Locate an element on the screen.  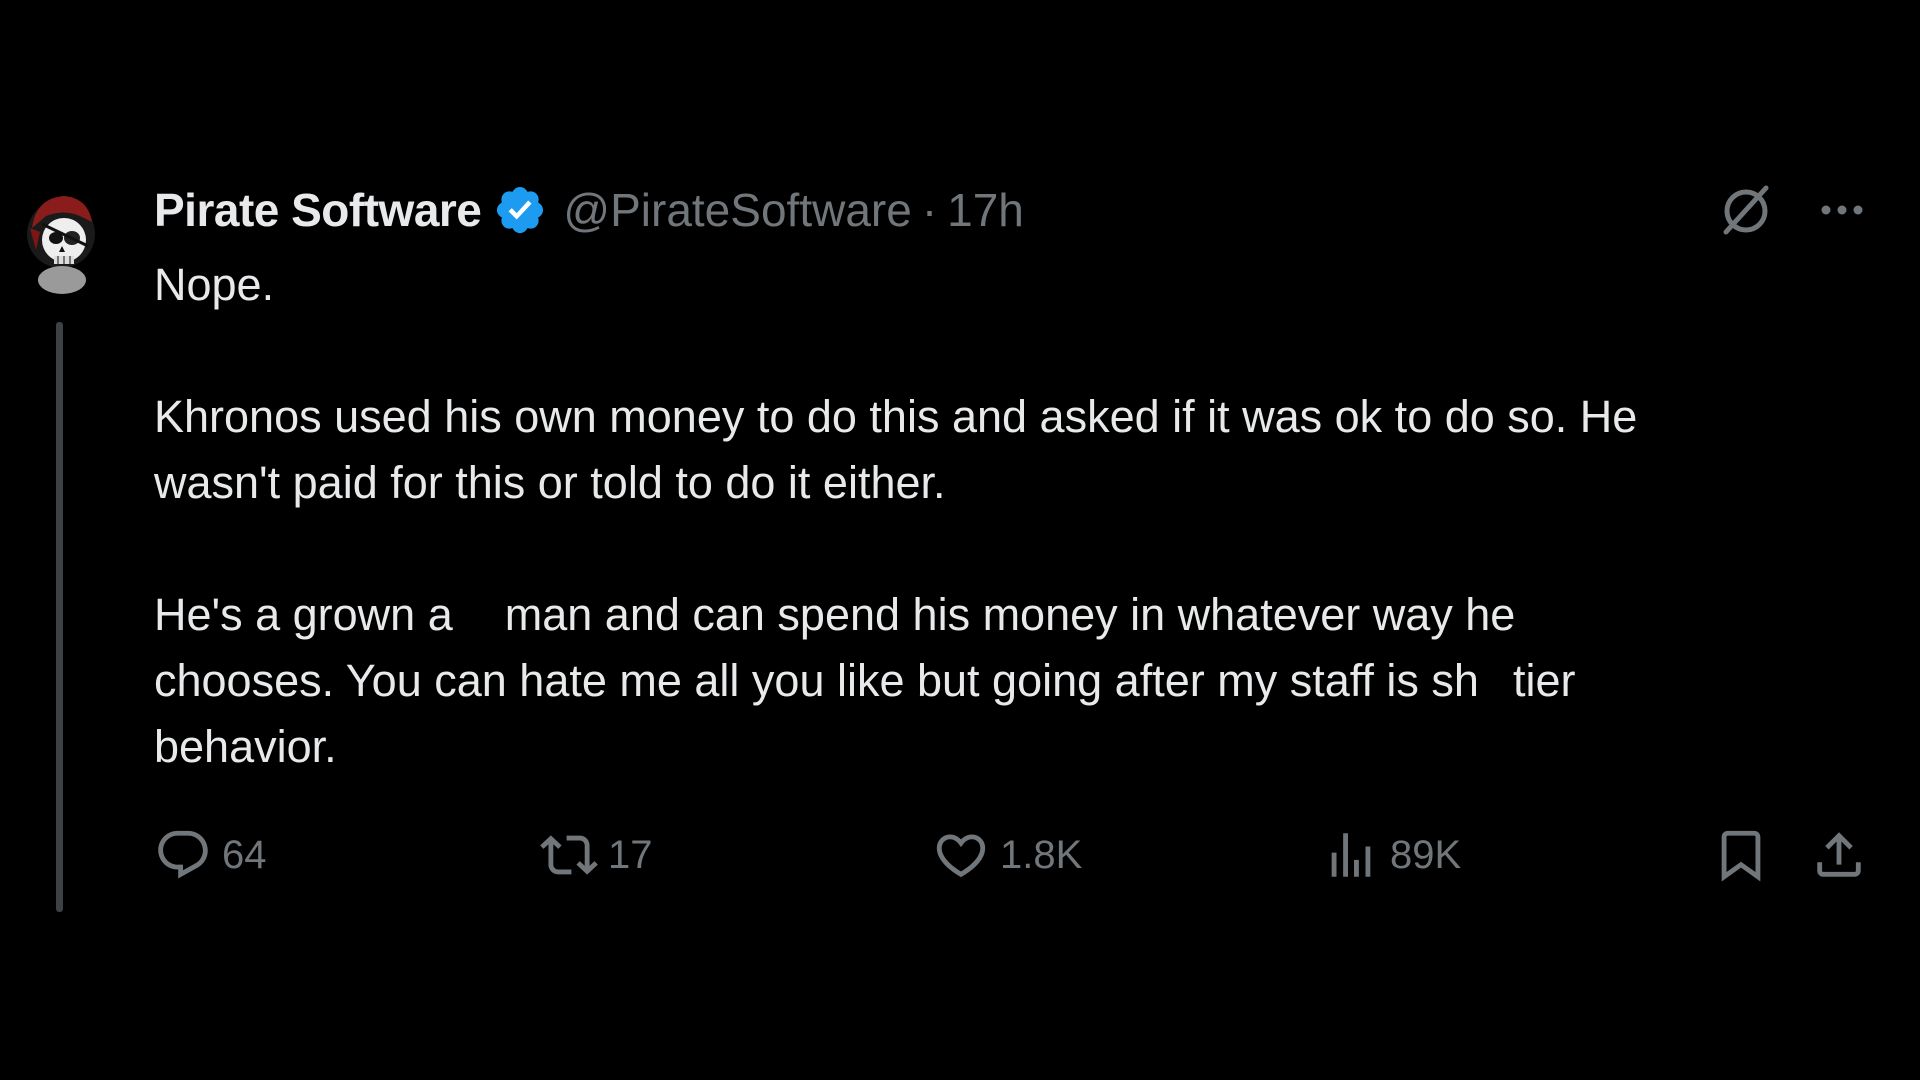
grok-icon is located at coordinates (1746, 210).